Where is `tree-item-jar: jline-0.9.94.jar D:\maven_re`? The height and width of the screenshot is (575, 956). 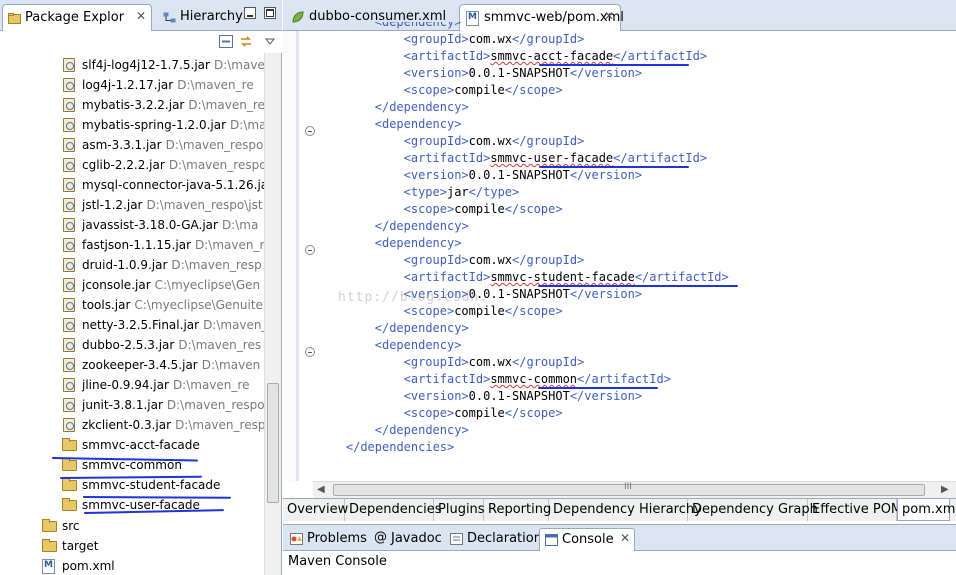 tree-item-jar: jline-0.9.94.jar D:\maven_re is located at coordinates (156, 385).